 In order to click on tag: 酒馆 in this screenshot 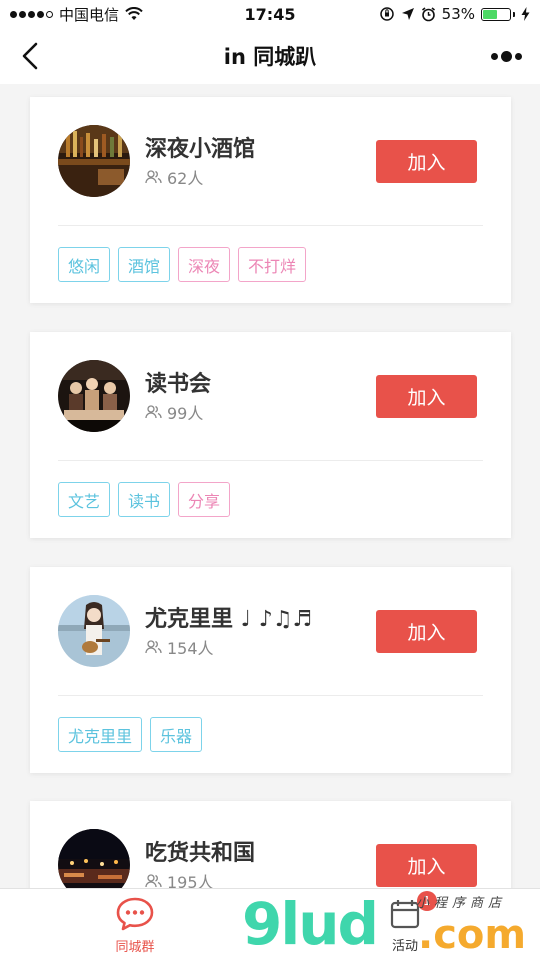, I will do `click(144, 264)`.